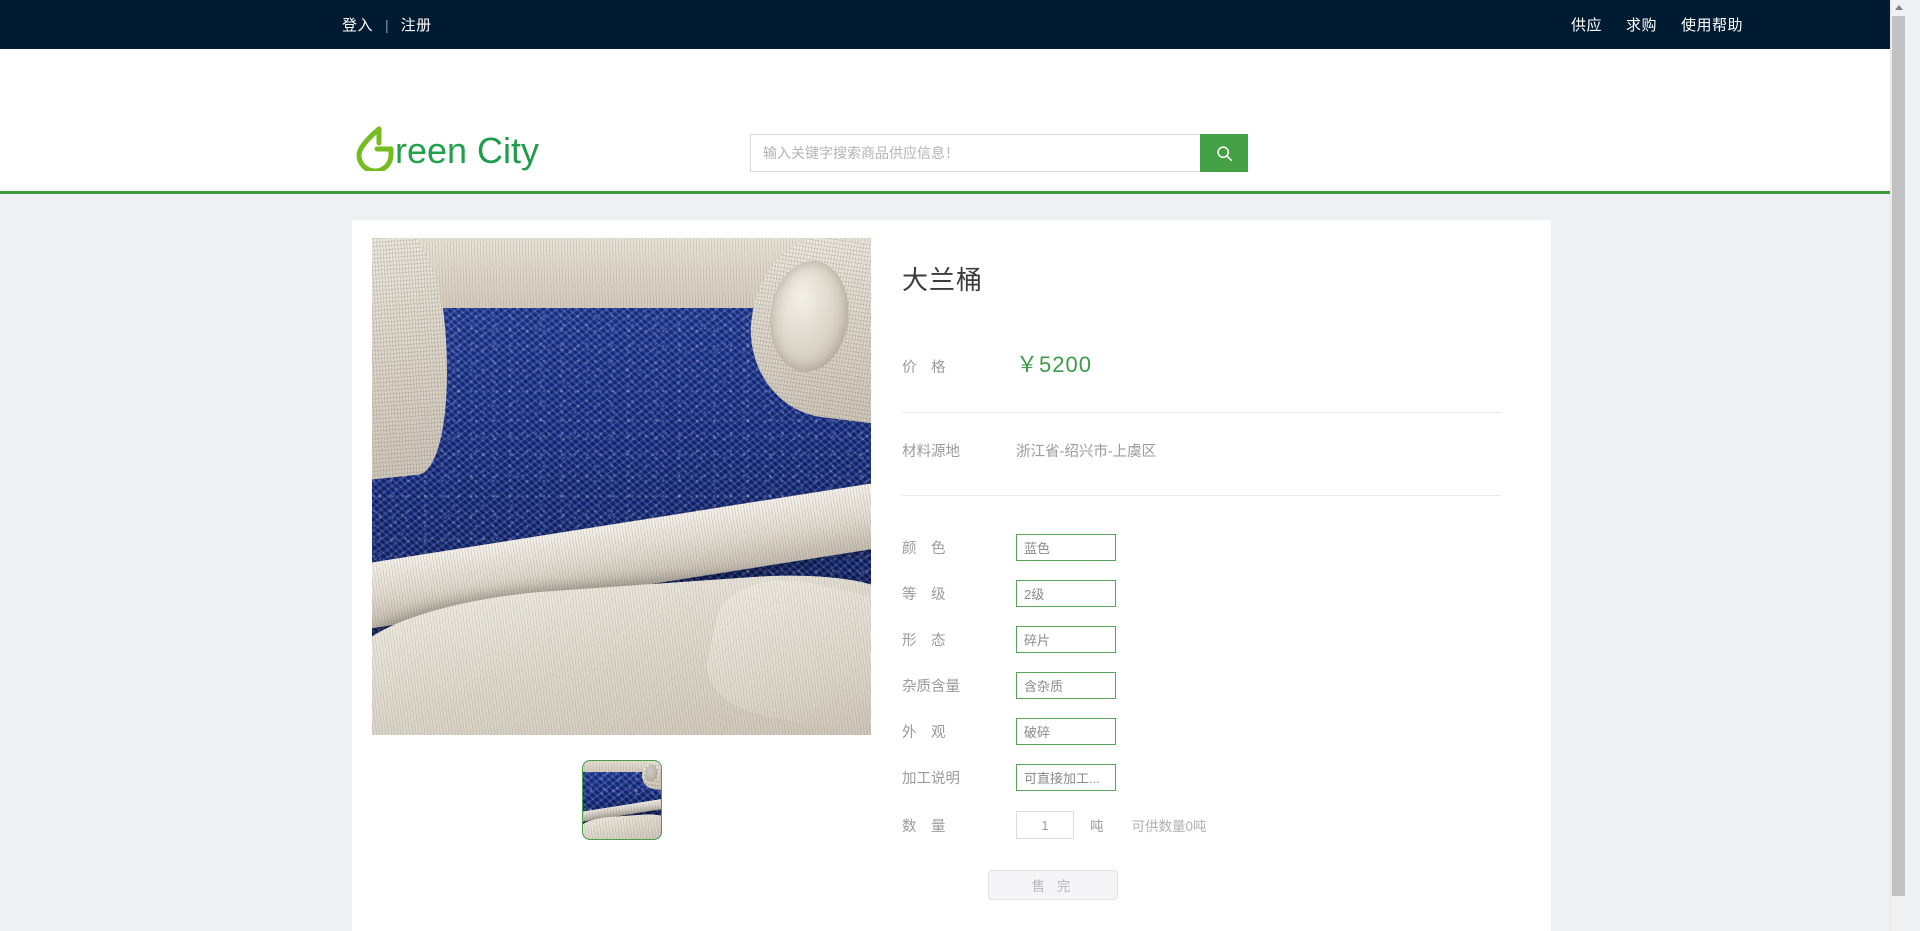  I want to click on register-link: 注册, so click(416, 24).